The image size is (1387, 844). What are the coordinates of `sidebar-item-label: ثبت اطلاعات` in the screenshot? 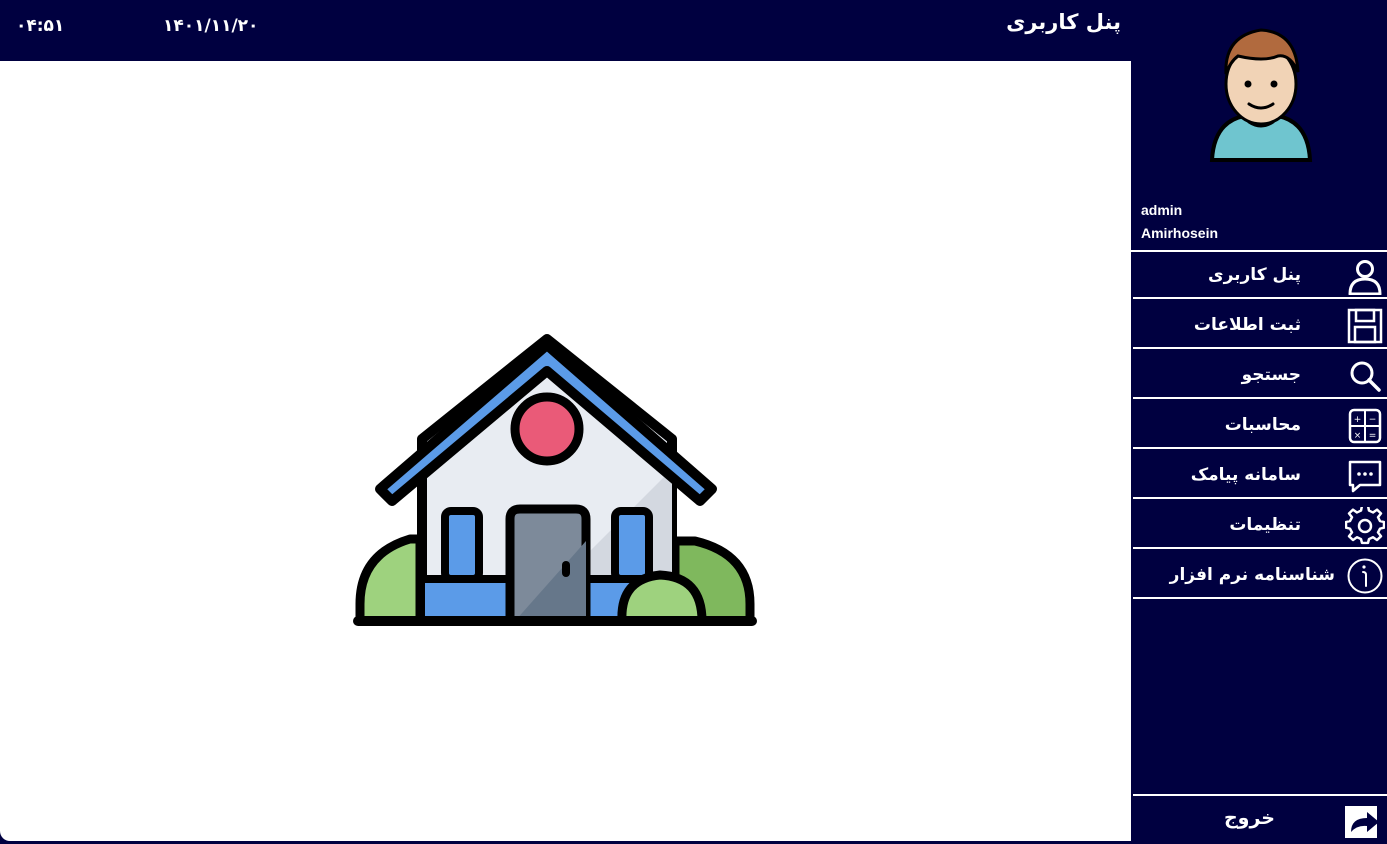 It's located at (1247, 325).